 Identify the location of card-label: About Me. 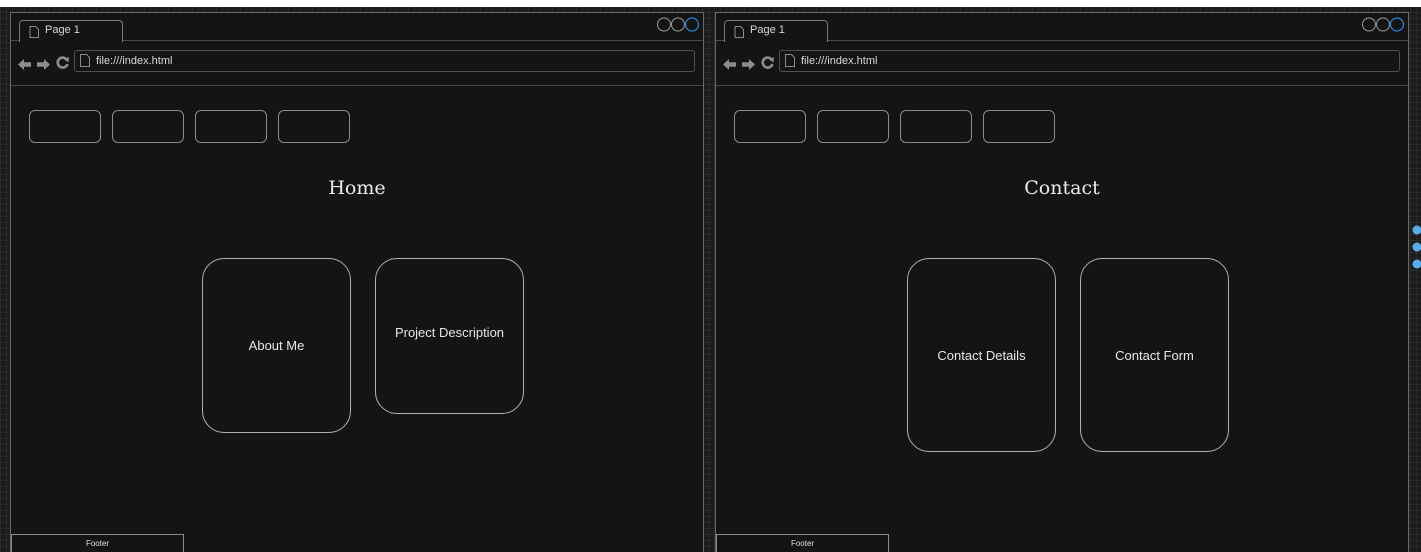
(276, 345).